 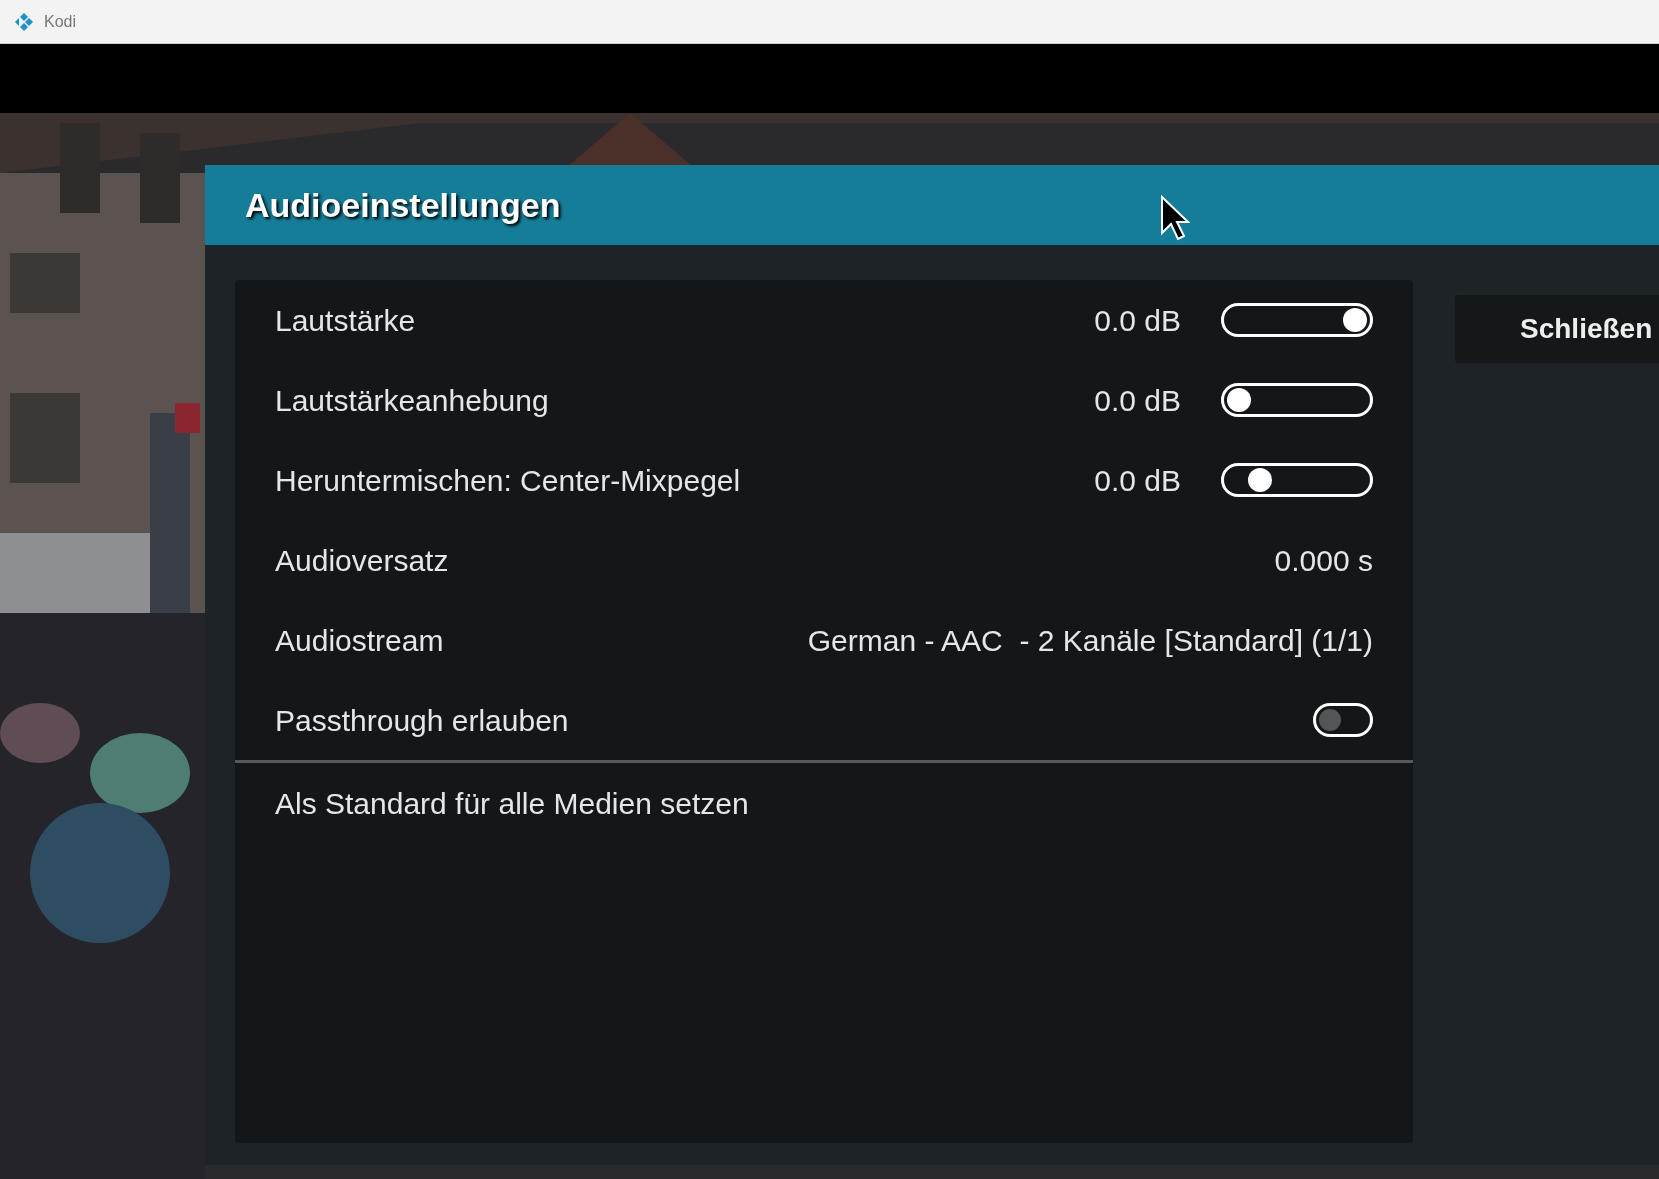 I want to click on dialog-title: Audioeinstellungen, so click(x=403, y=205).